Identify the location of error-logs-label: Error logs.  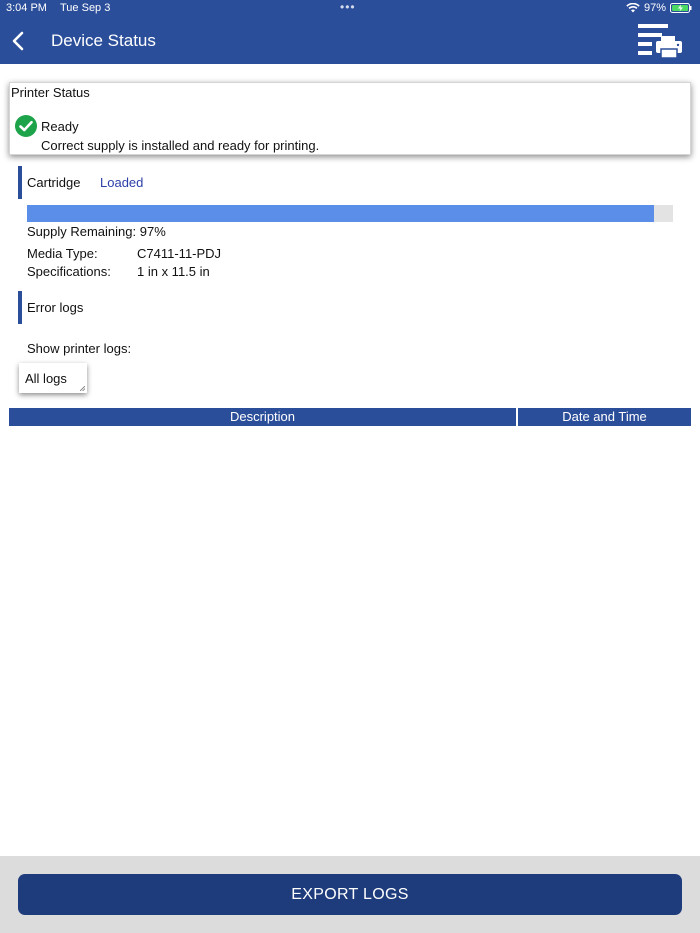
(55, 307).